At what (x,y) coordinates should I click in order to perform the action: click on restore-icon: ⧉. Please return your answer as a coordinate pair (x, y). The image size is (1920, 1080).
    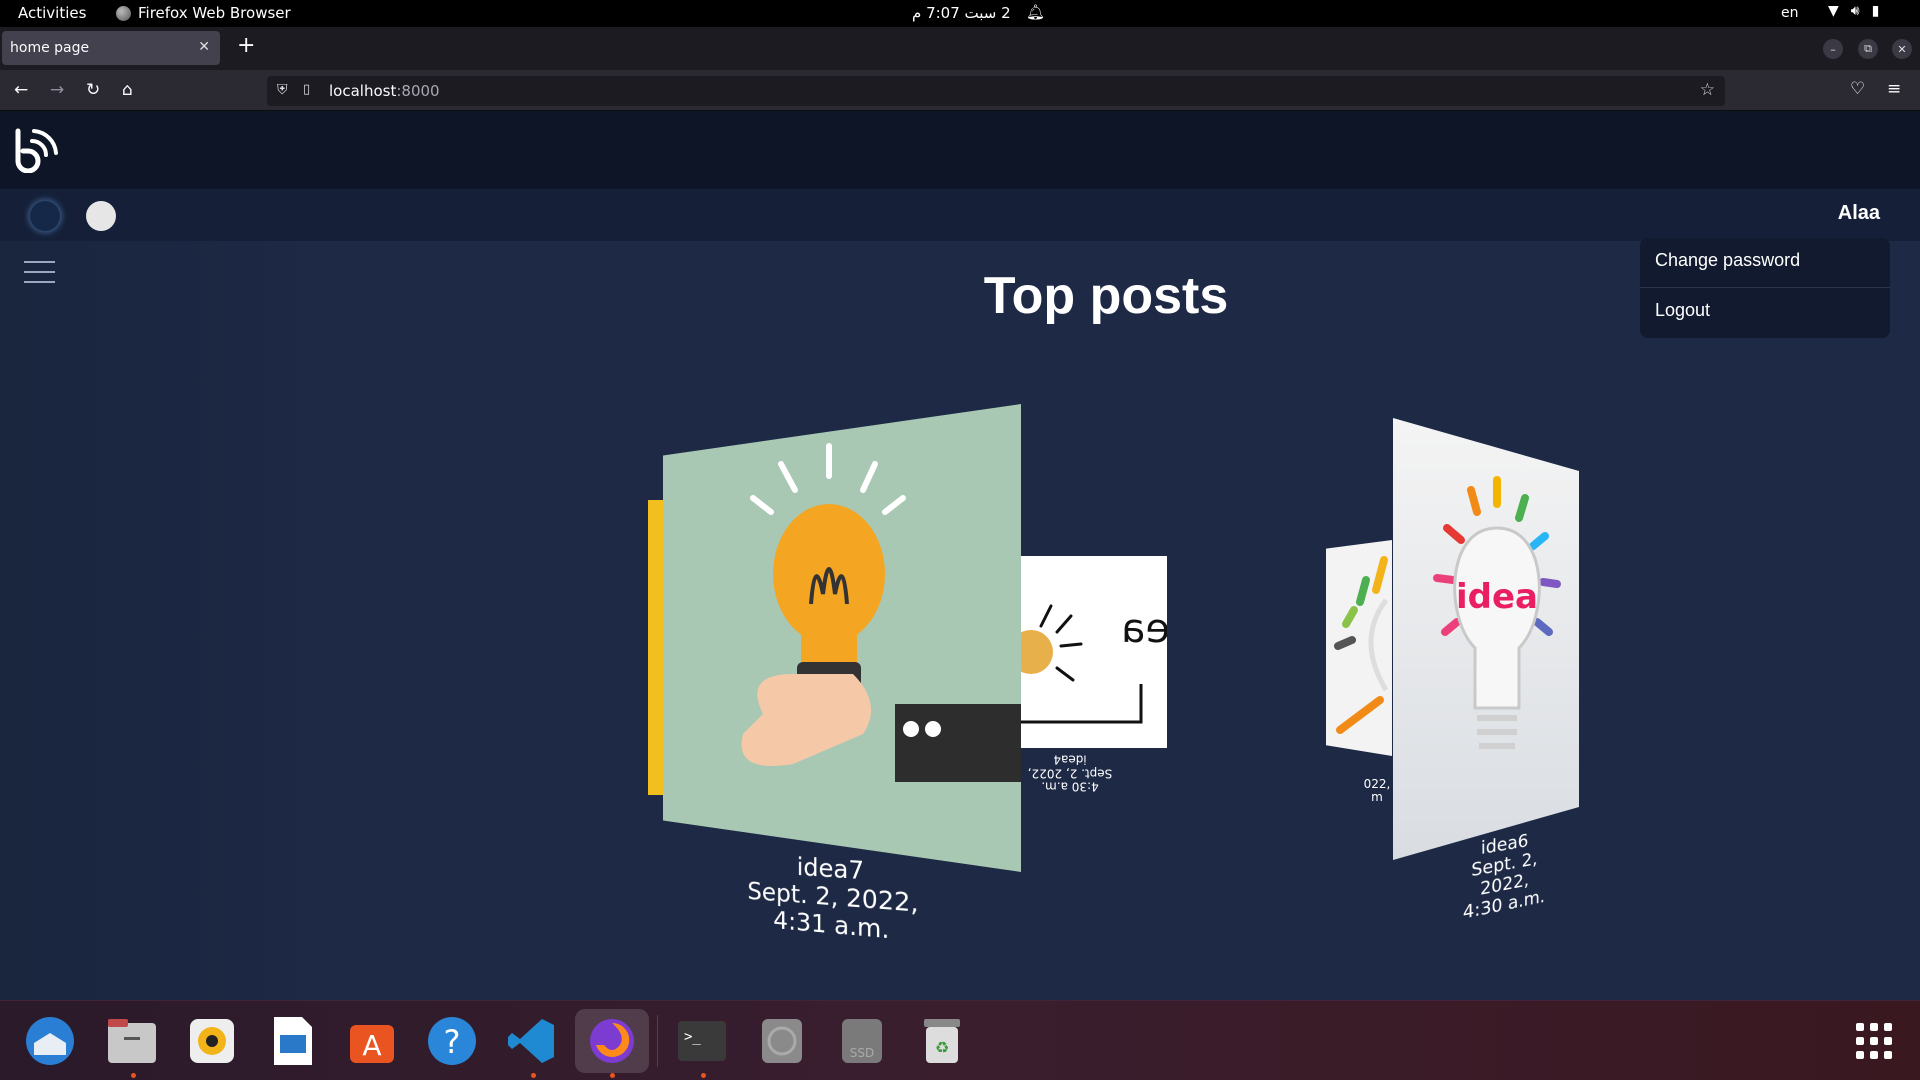
    Looking at the image, I should click on (1868, 49).